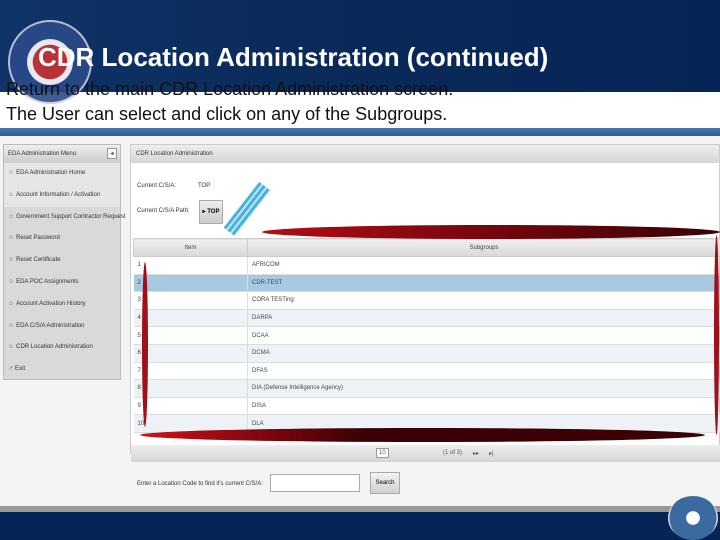  I want to click on table-row: 7 DFAS, so click(426, 371).